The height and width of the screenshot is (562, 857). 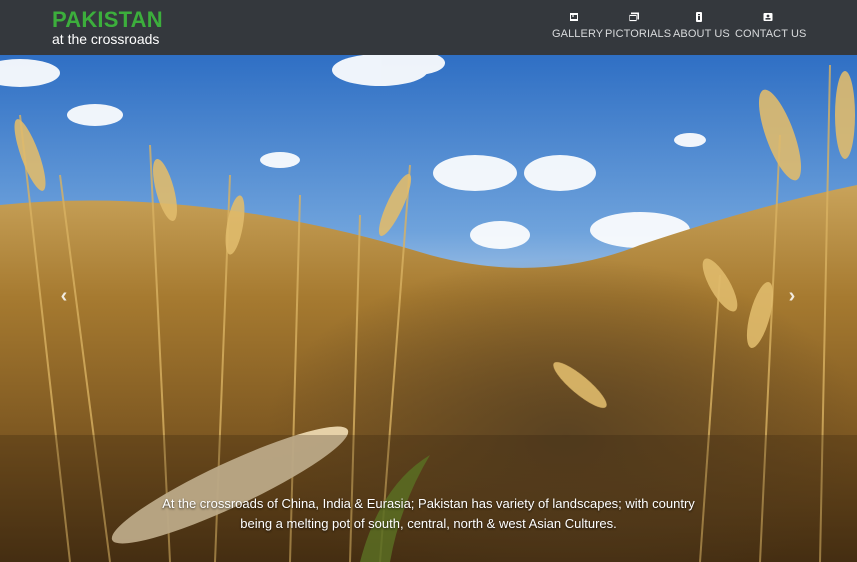 I want to click on pictures-icon, so click(x=634, y=16).